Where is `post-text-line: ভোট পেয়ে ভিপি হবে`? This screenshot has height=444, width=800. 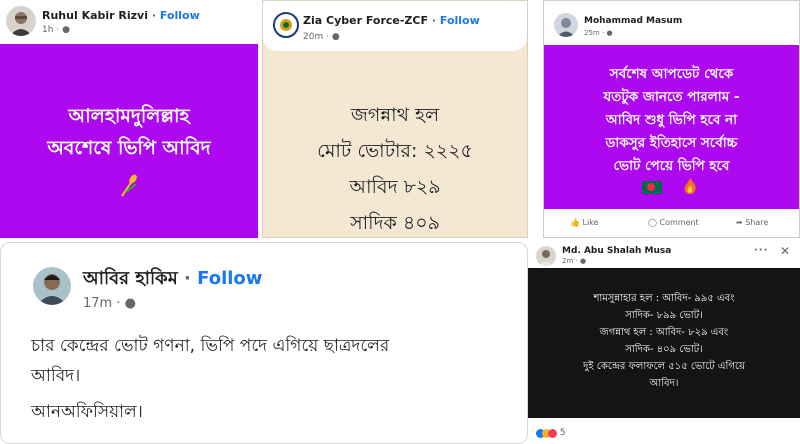 post-text-line: ভোট পেয়ে ভিপি হবে is located at coordinates (671, 166).